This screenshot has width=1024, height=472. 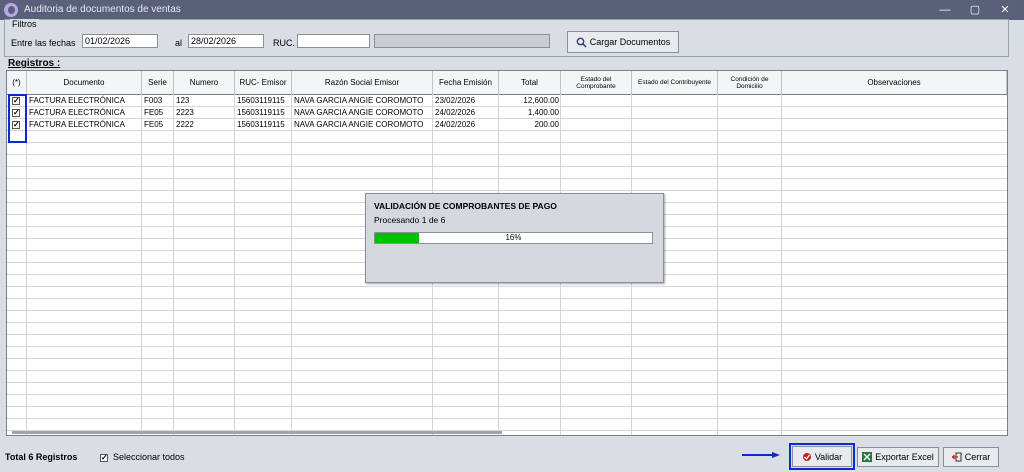 I want to click on maximize-button: ▢, so click(x=975, y=10).